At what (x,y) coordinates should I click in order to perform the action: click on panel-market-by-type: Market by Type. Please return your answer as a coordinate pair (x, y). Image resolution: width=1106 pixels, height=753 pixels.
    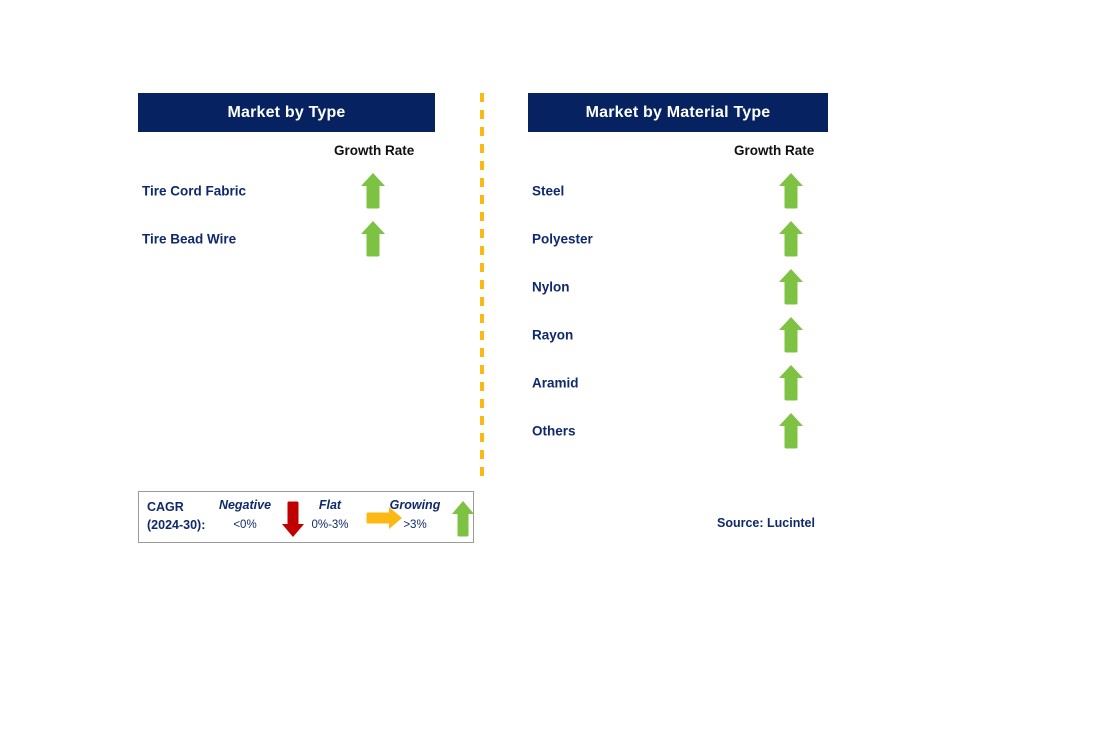
    Looking at the image, I should click on (286, 112).